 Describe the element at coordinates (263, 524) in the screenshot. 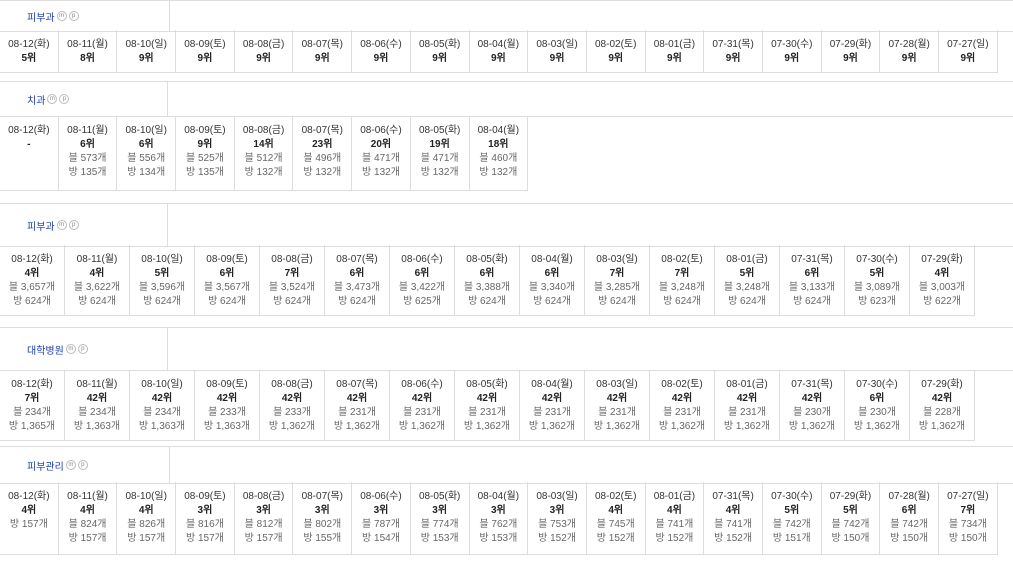

I see `blog-count: 블 812개` at that location.